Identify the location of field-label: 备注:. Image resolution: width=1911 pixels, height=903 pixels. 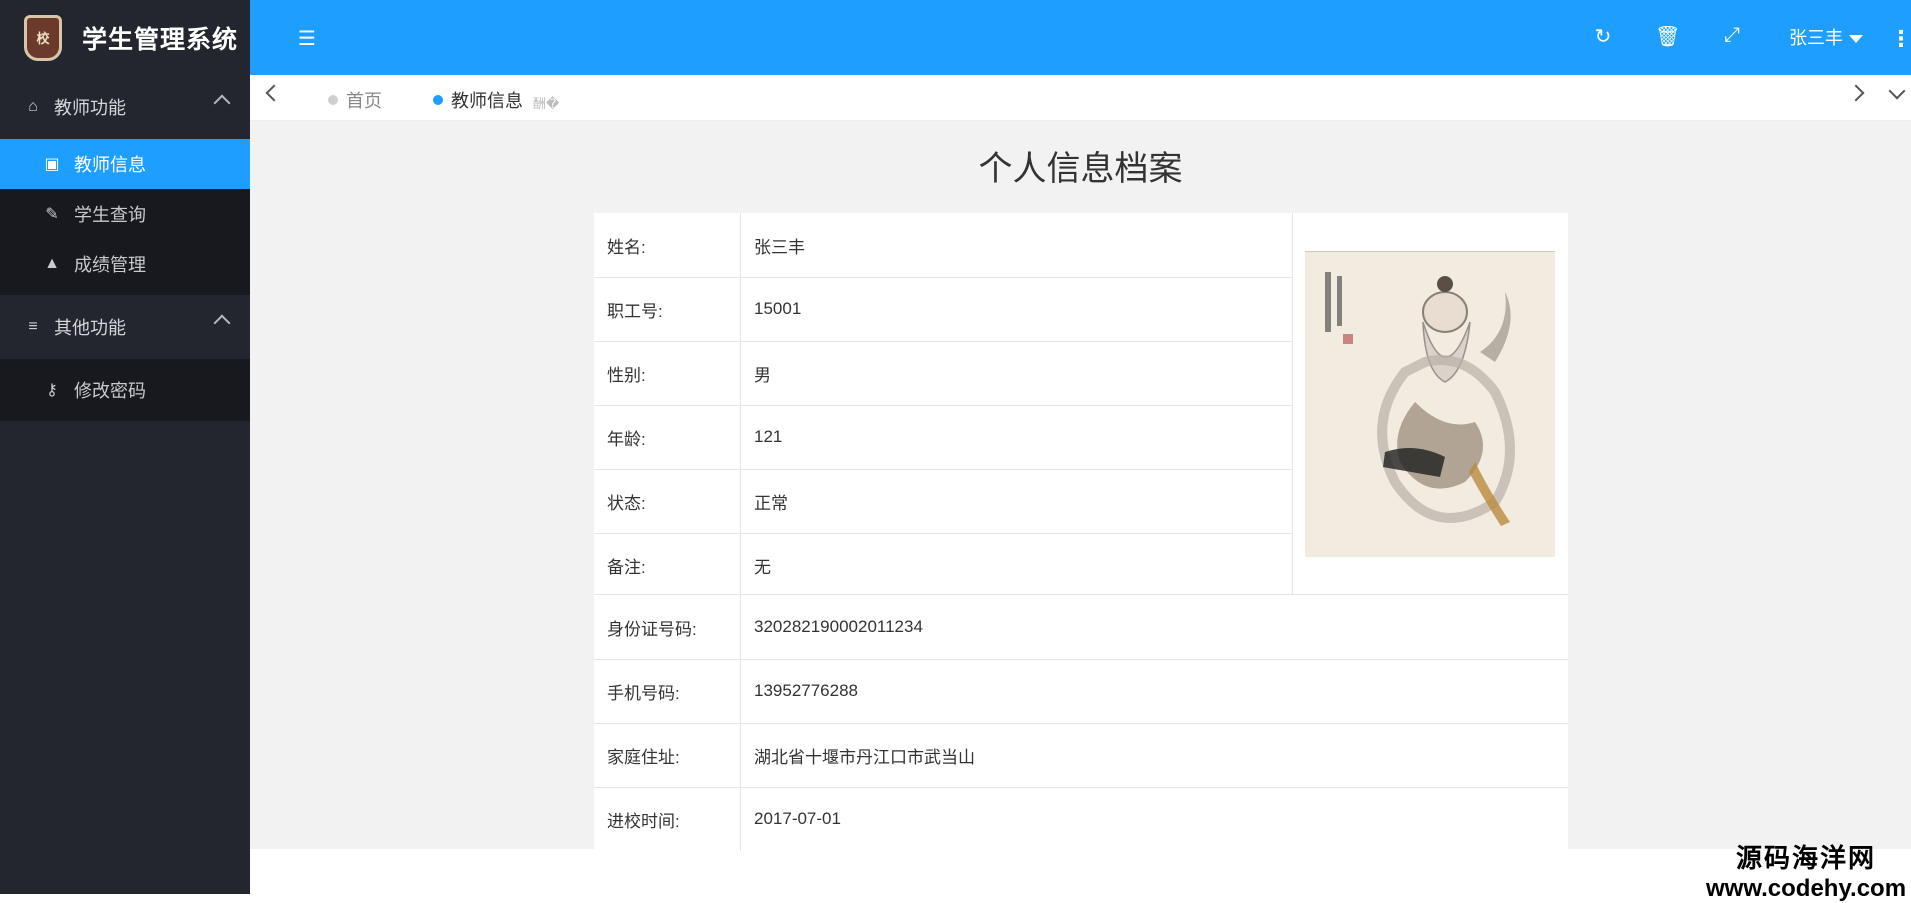
(667, 565).